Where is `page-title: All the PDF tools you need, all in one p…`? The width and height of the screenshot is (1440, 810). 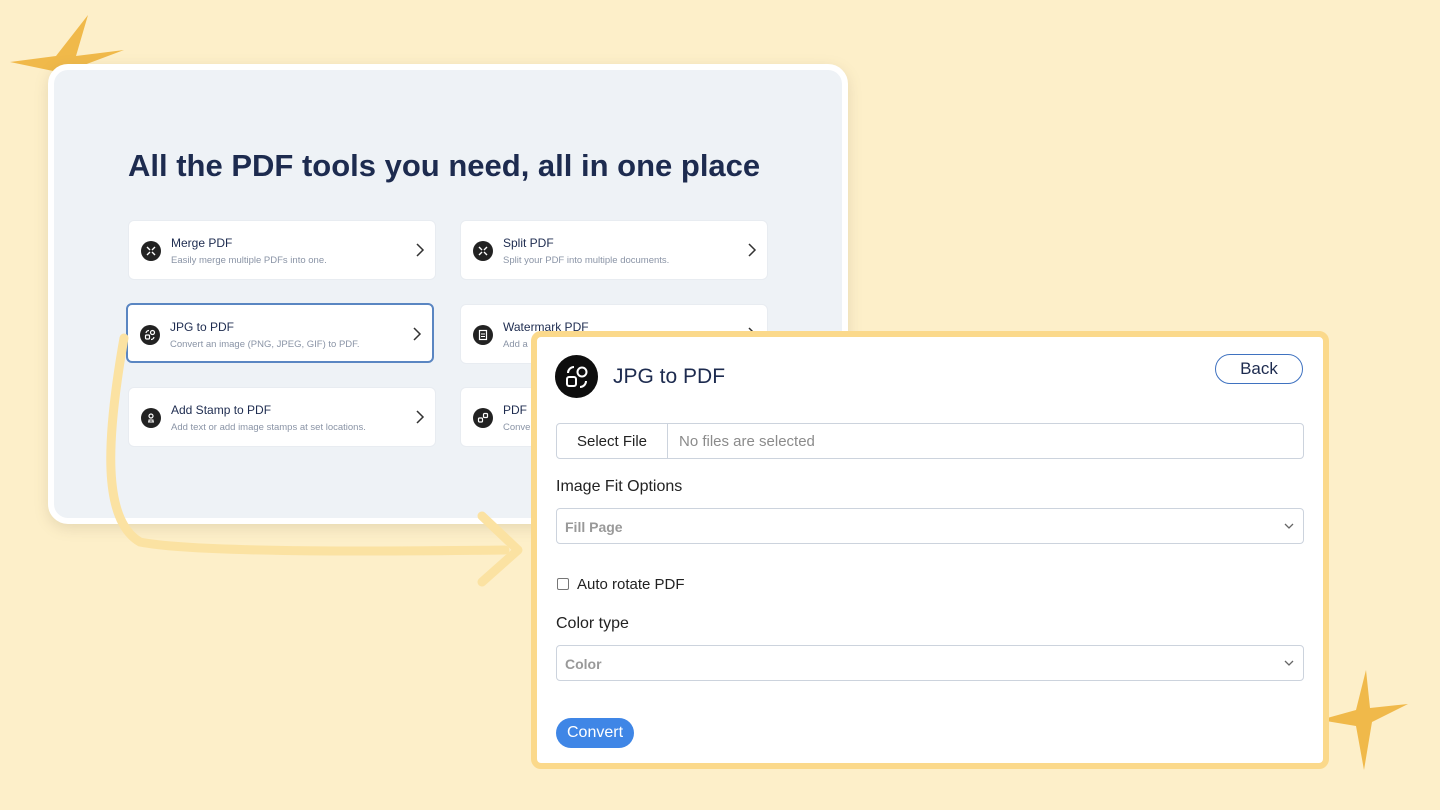
page-title: All the PDF tools you need, all in one p… is located at coordinates (444, 165).